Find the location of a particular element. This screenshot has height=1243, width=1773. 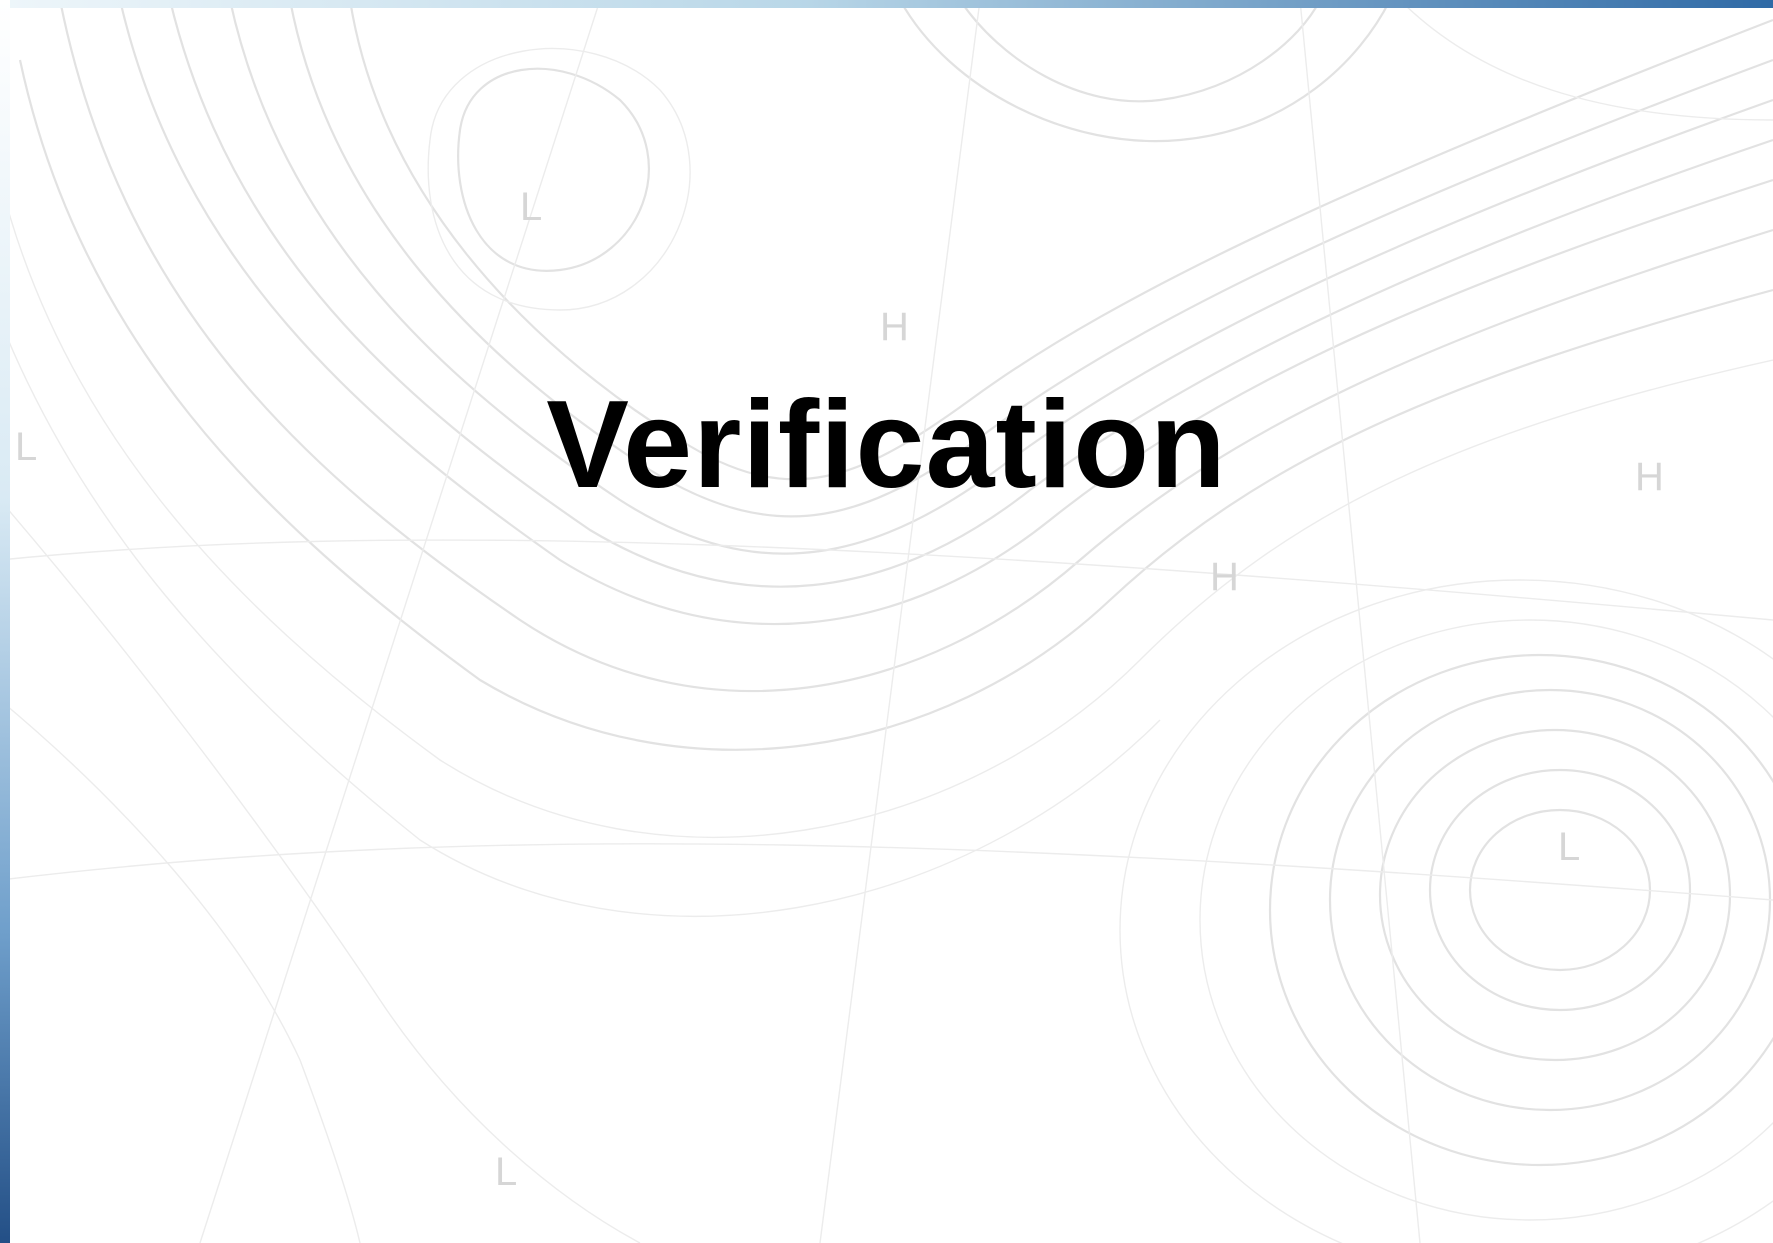

top-accent-bar is located at coordinates (886, 4).